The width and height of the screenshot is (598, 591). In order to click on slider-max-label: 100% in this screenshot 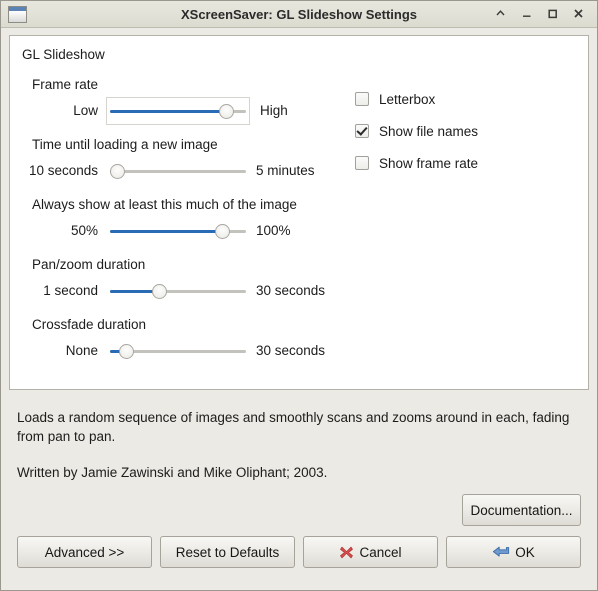, I will do `click(273, 230)`.